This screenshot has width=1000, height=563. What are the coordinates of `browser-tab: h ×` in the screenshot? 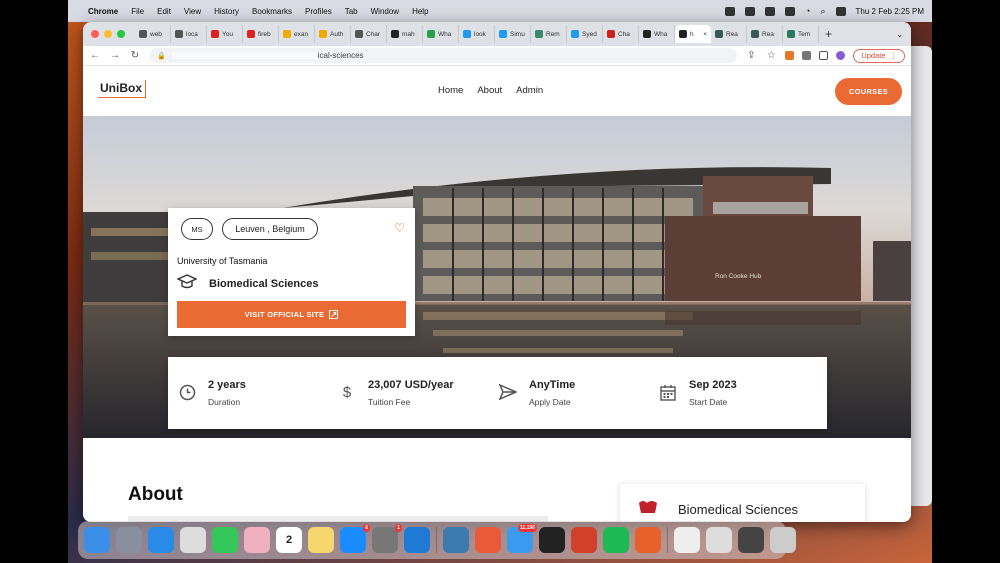 It's located at (693, 34).